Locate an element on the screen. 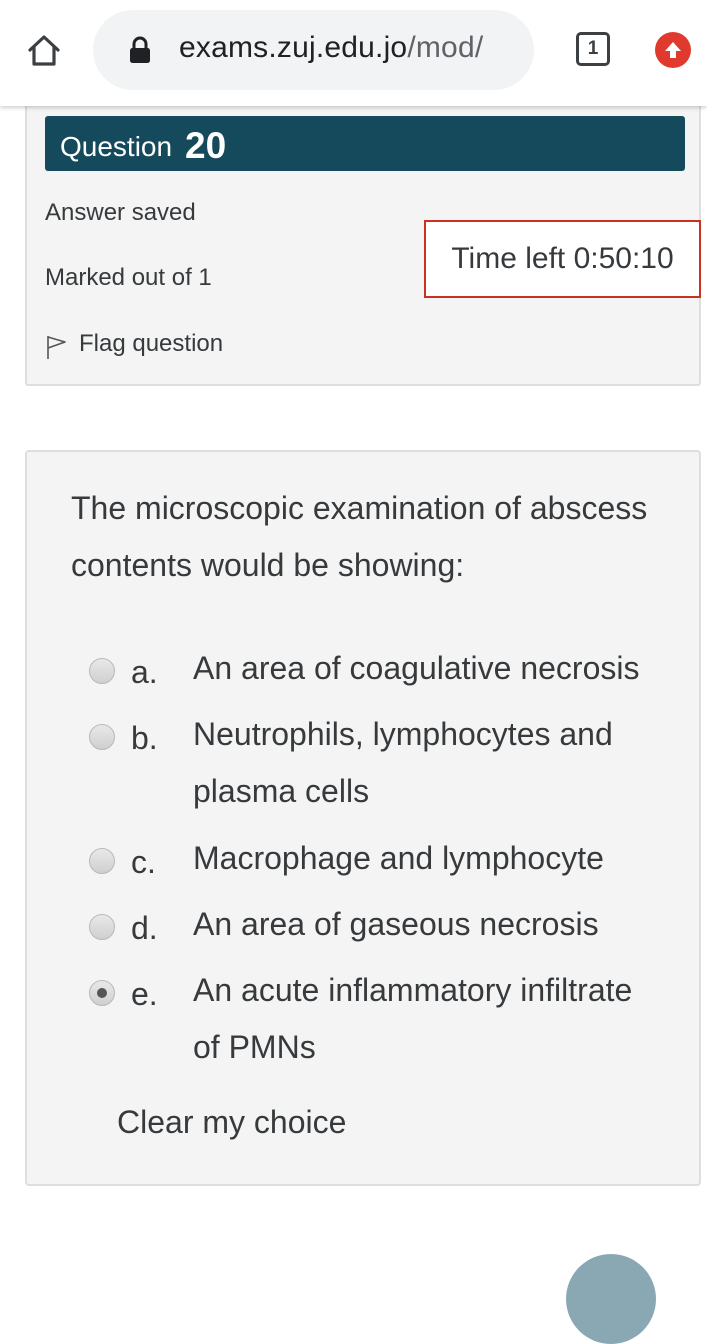 The image size is (707, 1344). option-text-line: of PMNs is located at coordinates (254, 1047).